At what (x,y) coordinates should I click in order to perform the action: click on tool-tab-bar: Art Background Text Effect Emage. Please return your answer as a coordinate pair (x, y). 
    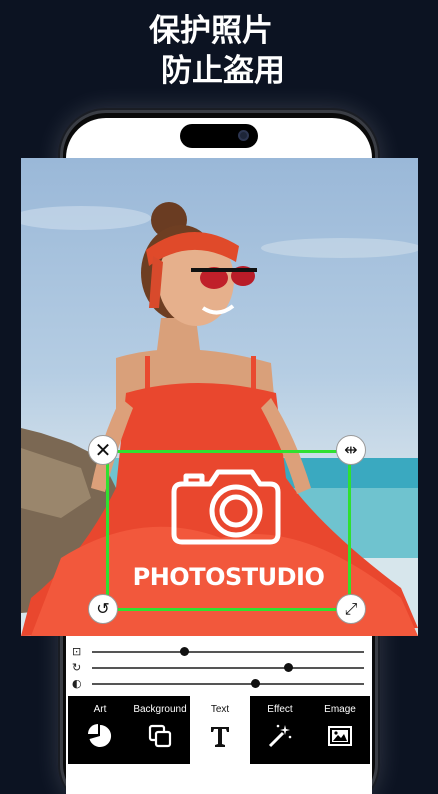
    Looking at the image, I should click on (219, 730).